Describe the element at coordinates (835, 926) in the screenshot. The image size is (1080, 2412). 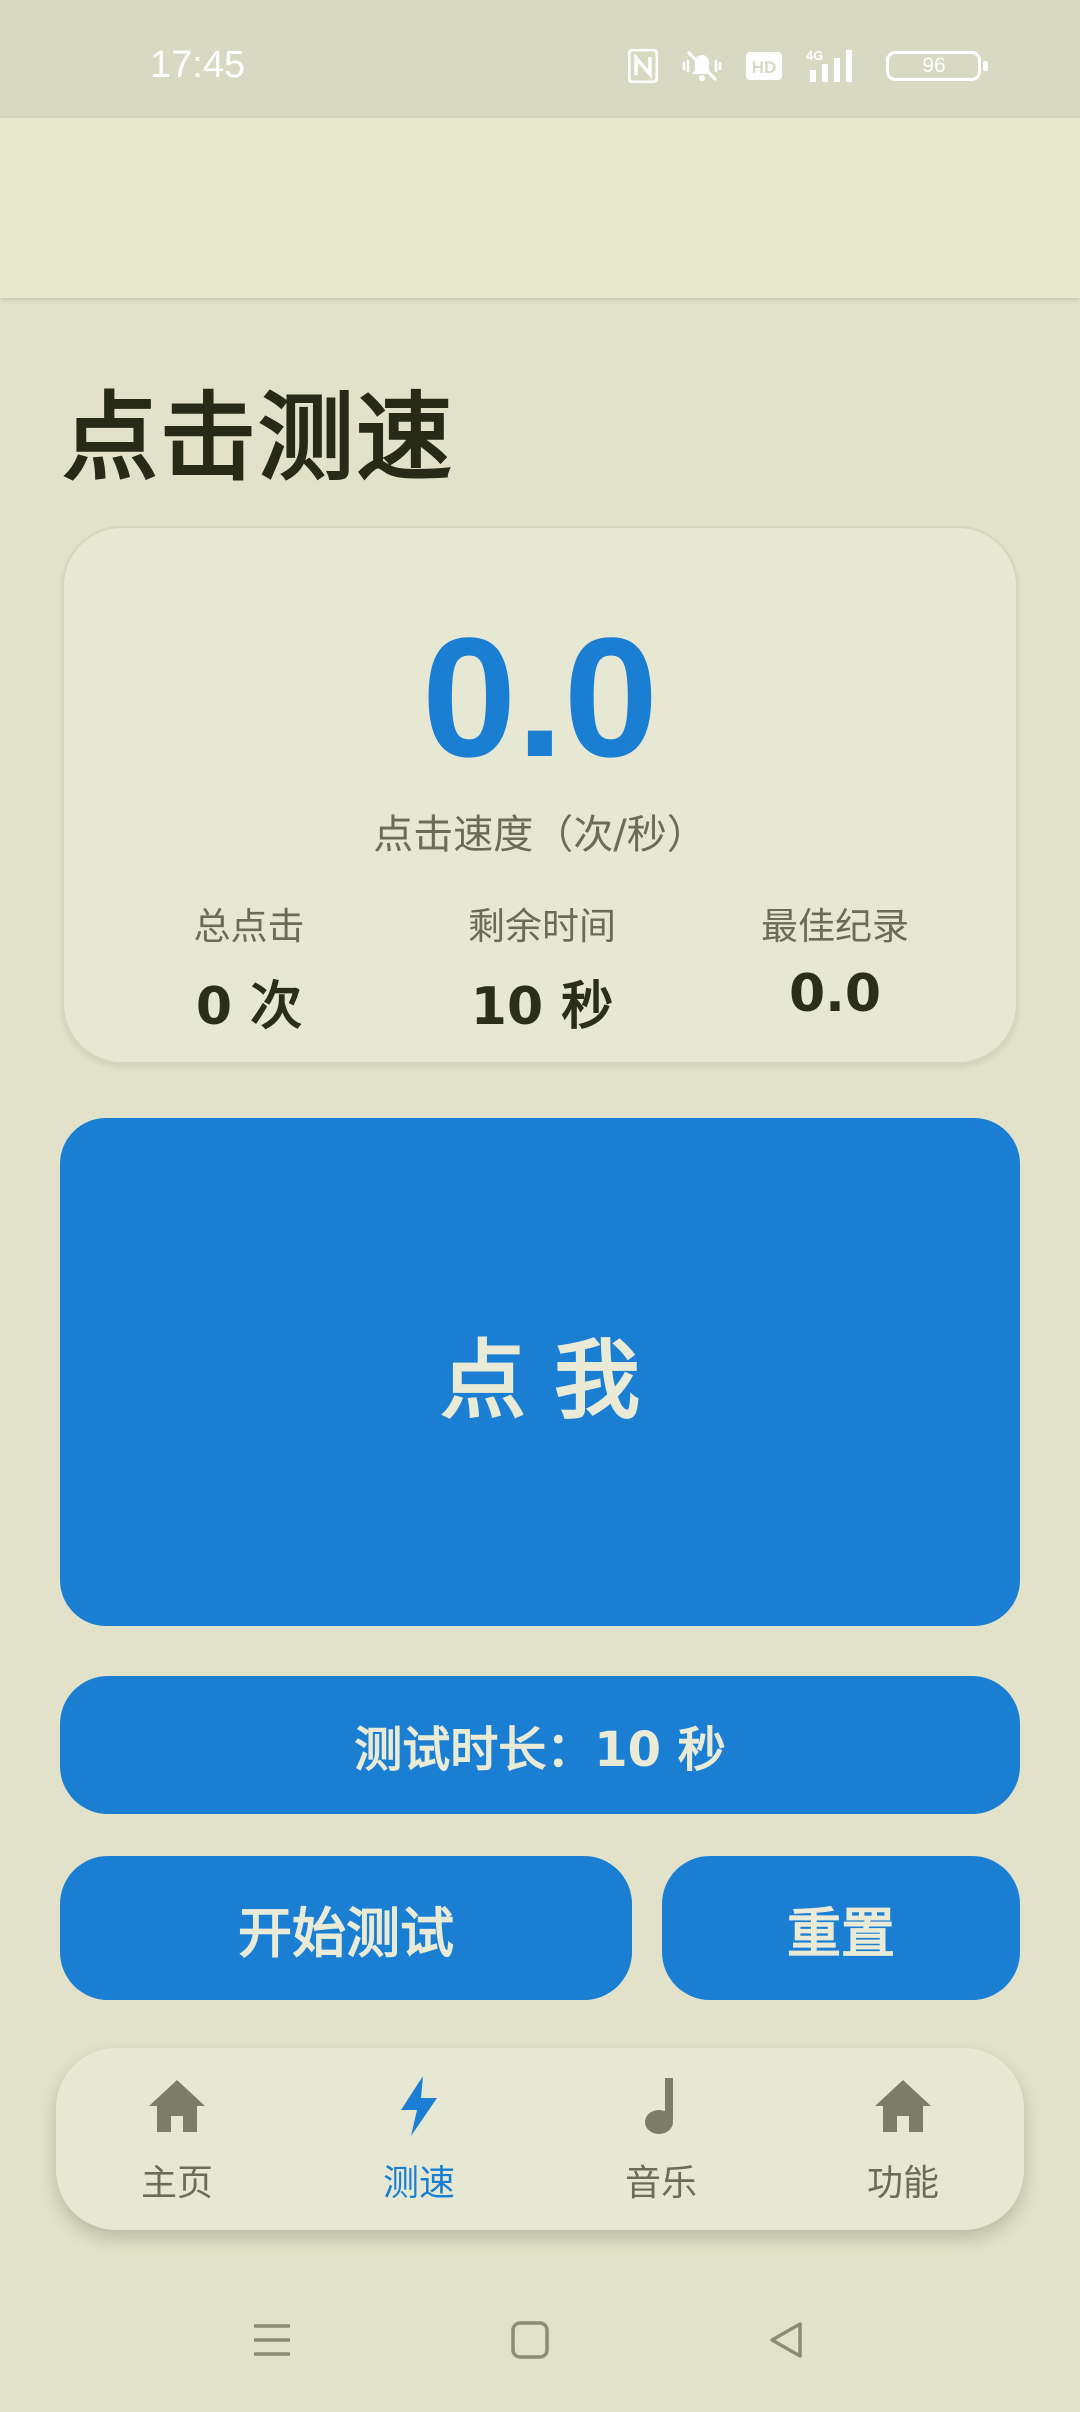
I see `stat-best-label: 最佳纪录` at that location.